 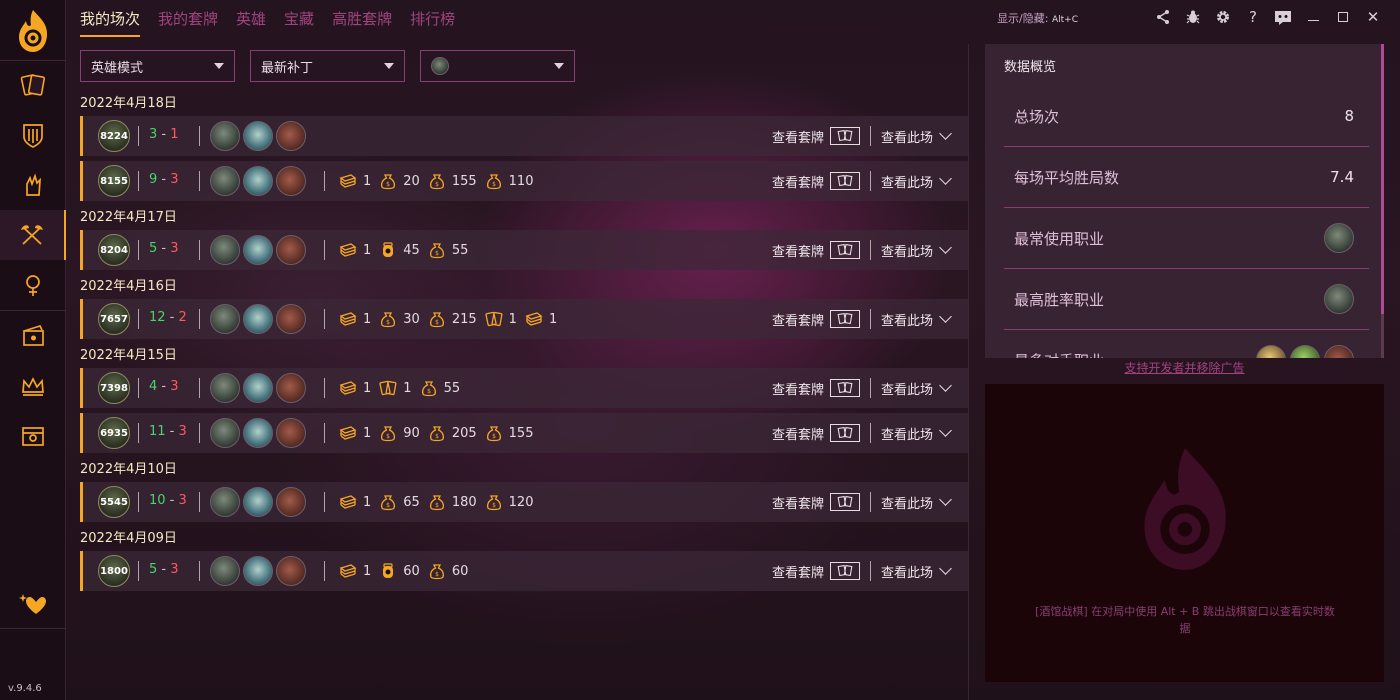 I want to click on sidebar-item-treasures, so click(x=33, y=436).